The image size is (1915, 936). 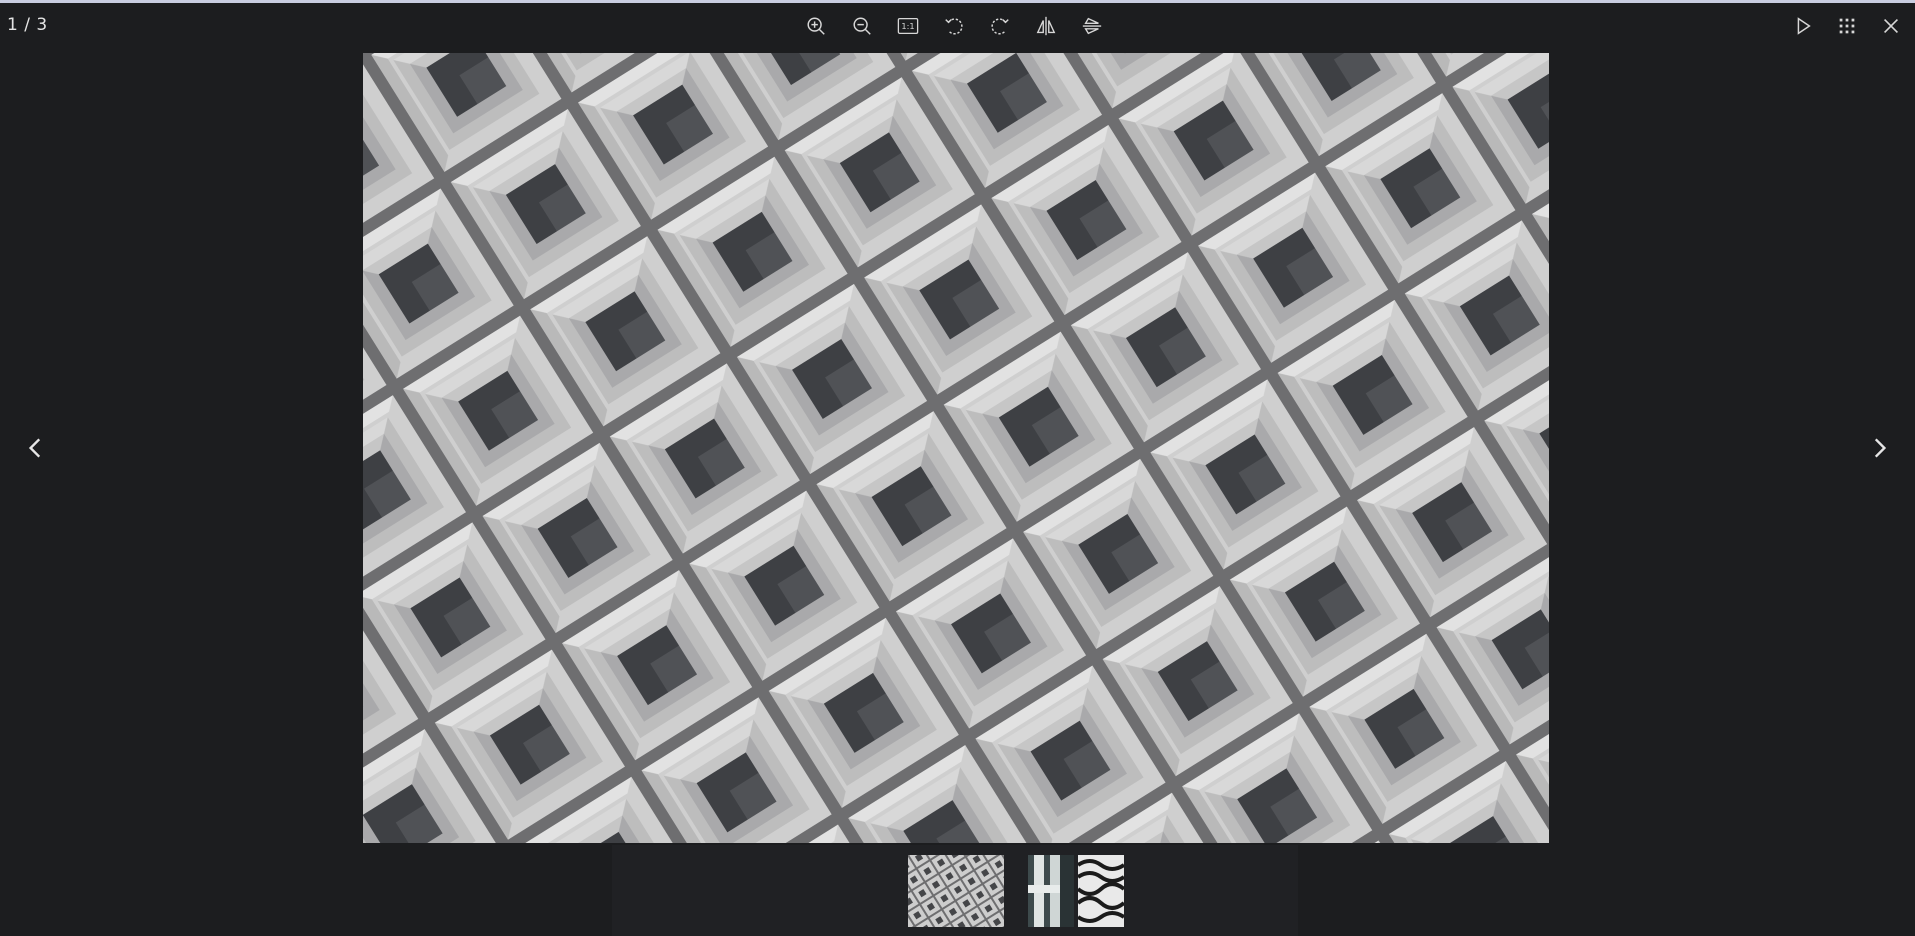 I want to click on play-slideshow-icon, so click(x=1803, y=26).